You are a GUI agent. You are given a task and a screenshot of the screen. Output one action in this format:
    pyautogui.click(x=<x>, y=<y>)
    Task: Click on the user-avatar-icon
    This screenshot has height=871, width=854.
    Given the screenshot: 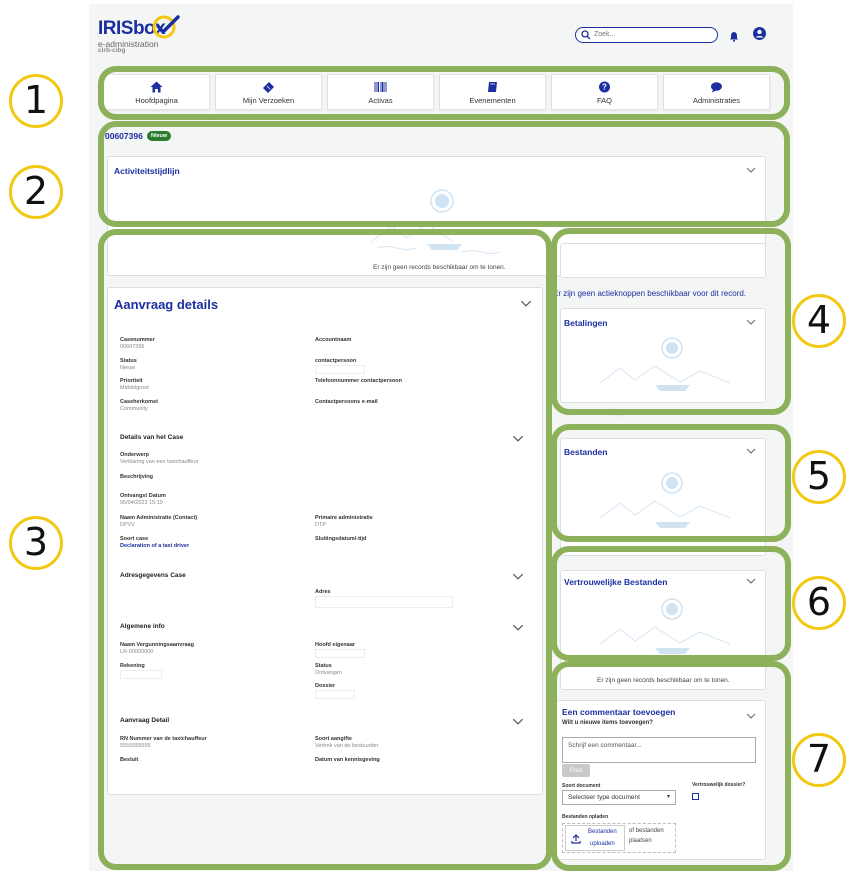 What is the action you would take?
    pyautogui.click(x=759, y=33)
    